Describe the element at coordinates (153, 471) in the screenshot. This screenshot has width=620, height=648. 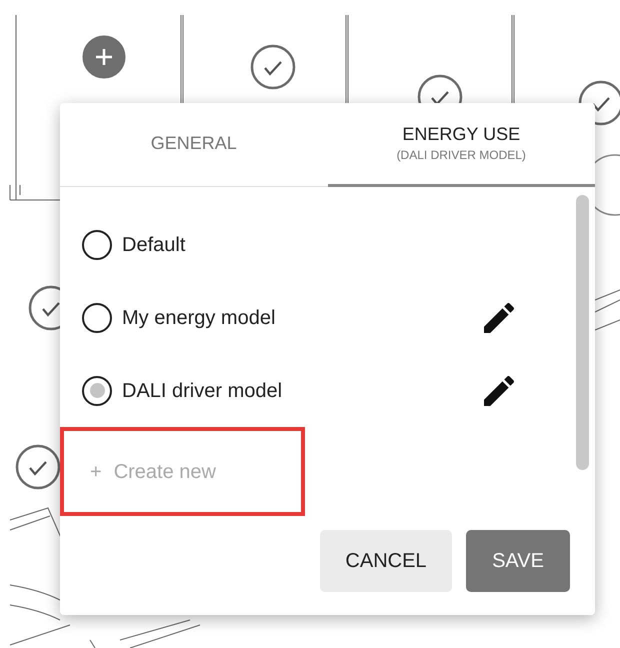
I see `create-new-button: + Create new` at that location.